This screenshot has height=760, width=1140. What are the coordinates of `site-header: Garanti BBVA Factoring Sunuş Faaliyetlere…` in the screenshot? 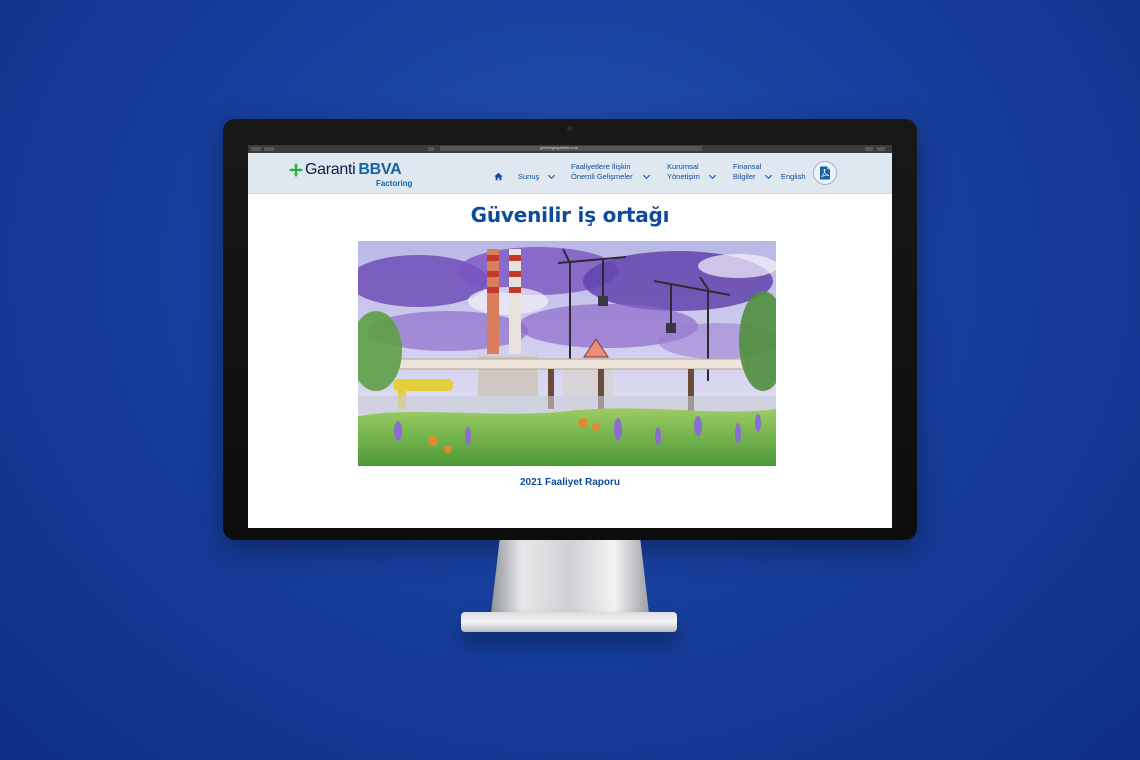 It's located at (570, 173).